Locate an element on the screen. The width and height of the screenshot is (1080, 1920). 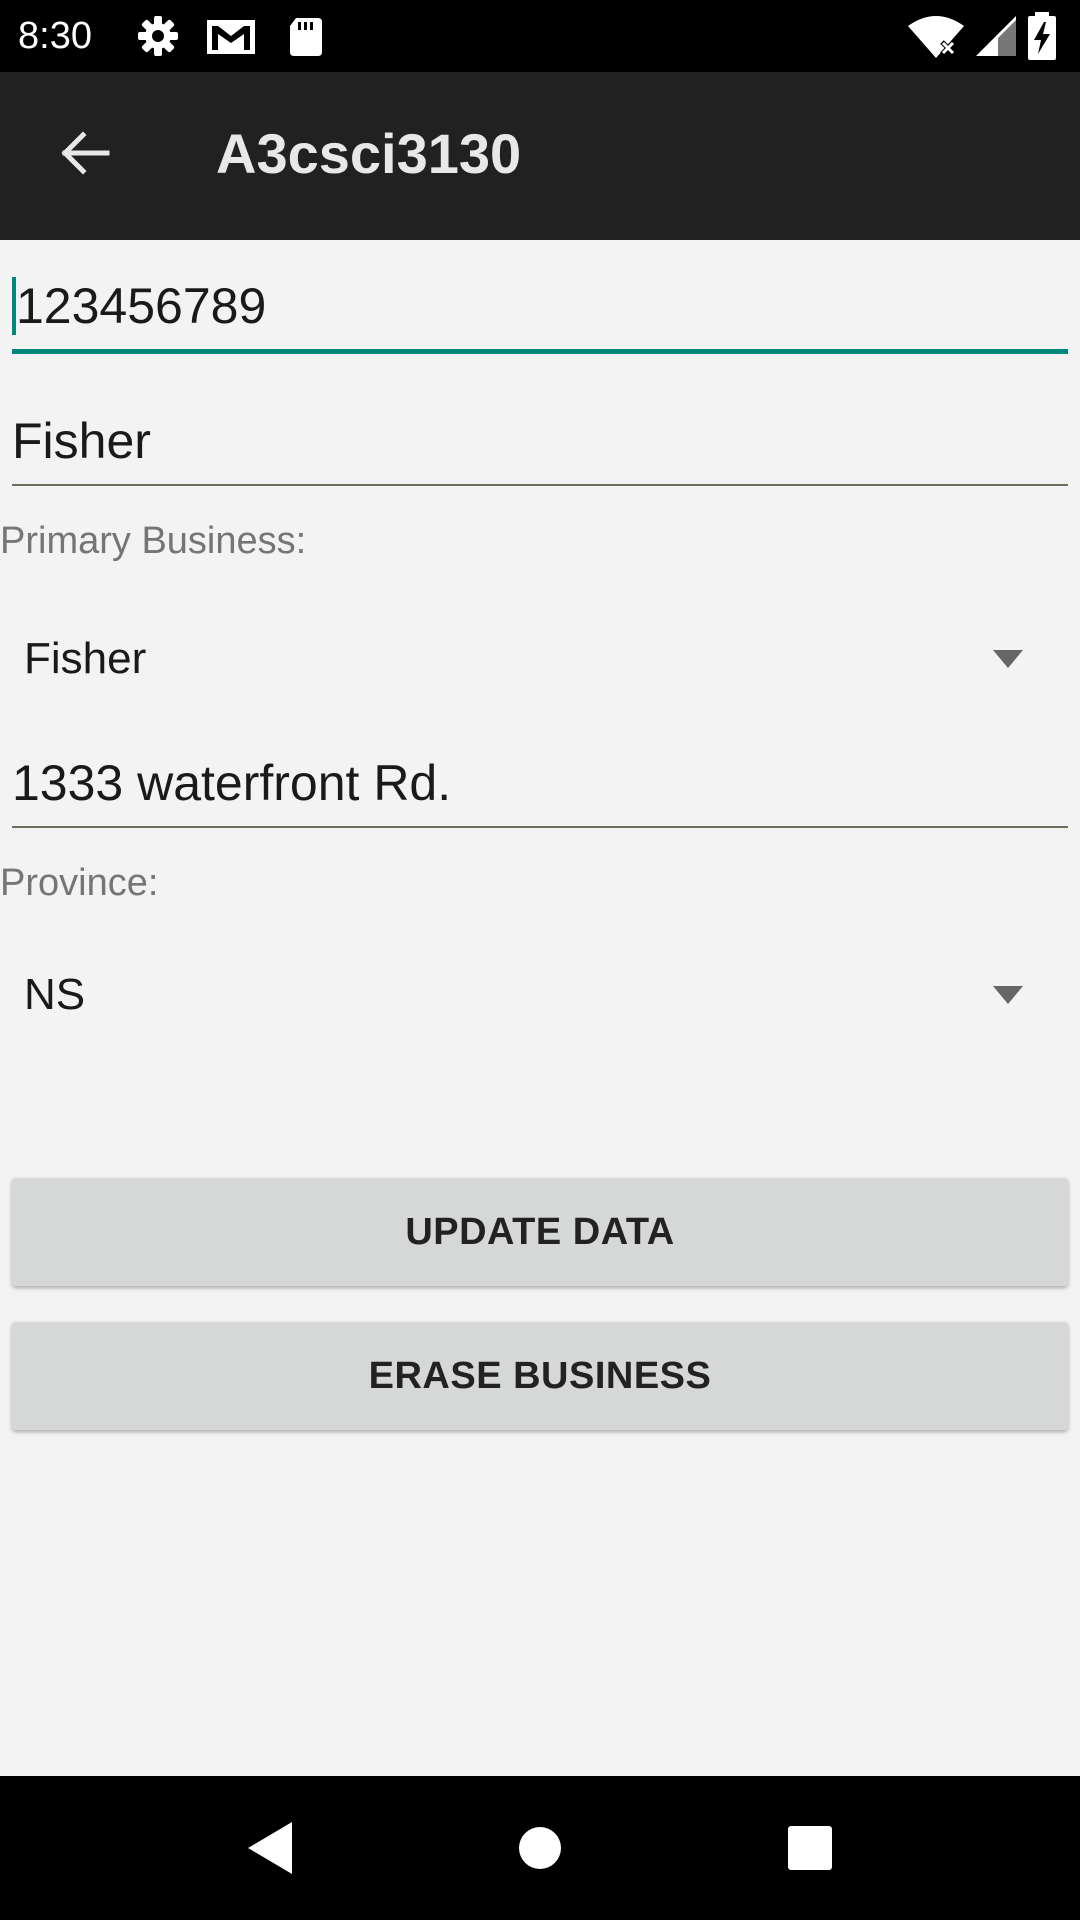
update-data-button: UPDATE DATA is located at coordinates (540, 1232).